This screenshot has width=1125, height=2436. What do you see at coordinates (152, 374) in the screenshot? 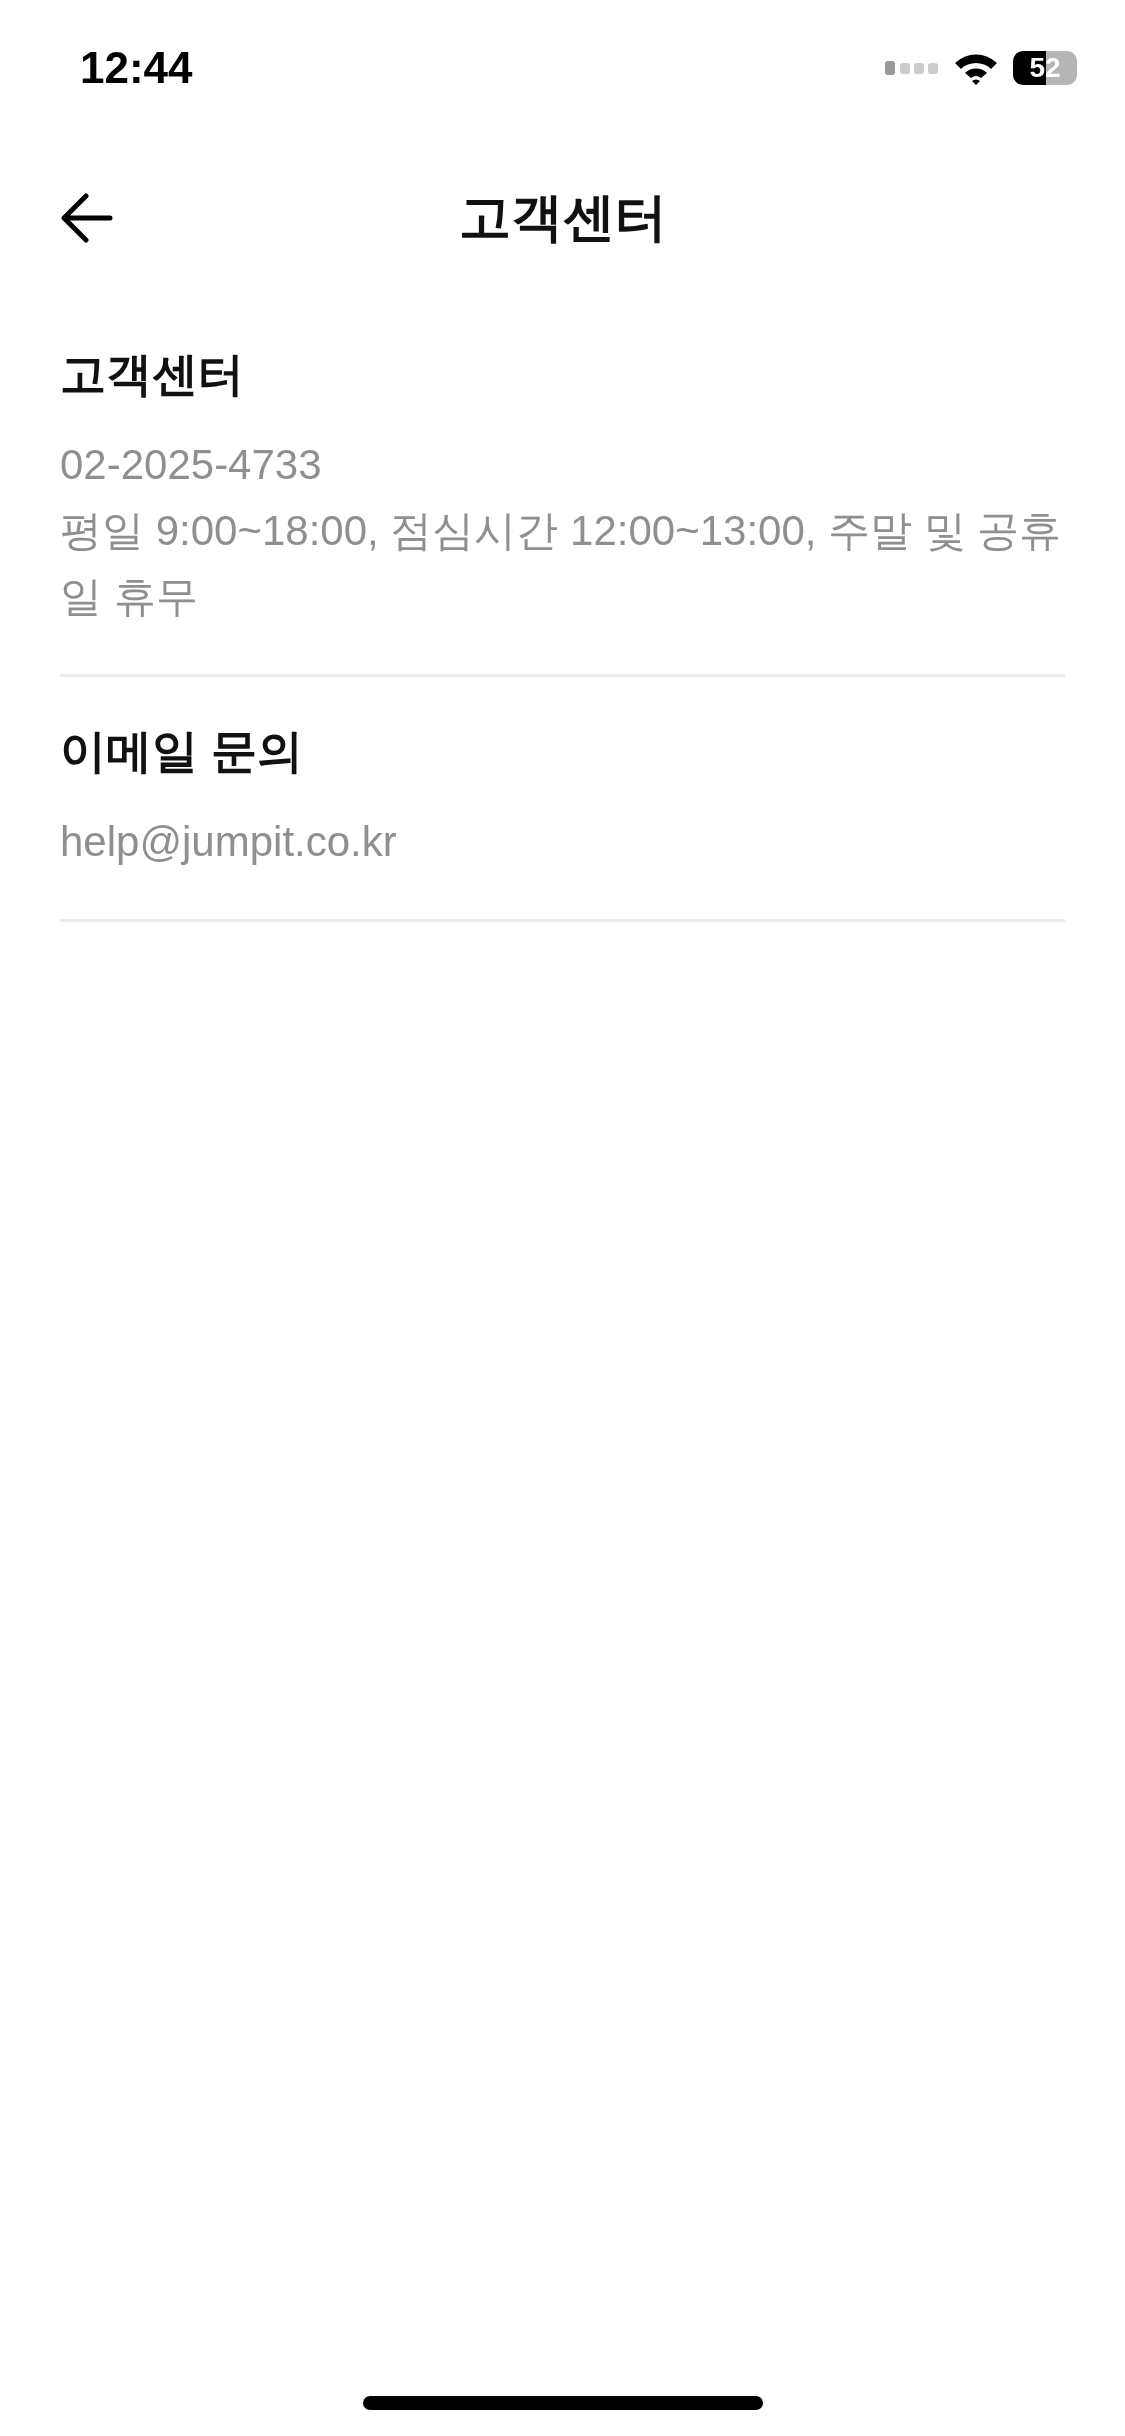
I see `section-title: 고객센터` at bounding box center [152, 374].